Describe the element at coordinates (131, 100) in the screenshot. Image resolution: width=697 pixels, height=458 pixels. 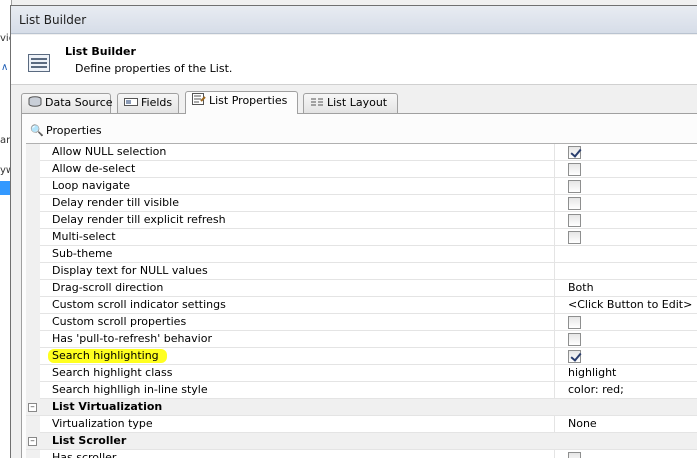
I see `fields-icon` at that location.